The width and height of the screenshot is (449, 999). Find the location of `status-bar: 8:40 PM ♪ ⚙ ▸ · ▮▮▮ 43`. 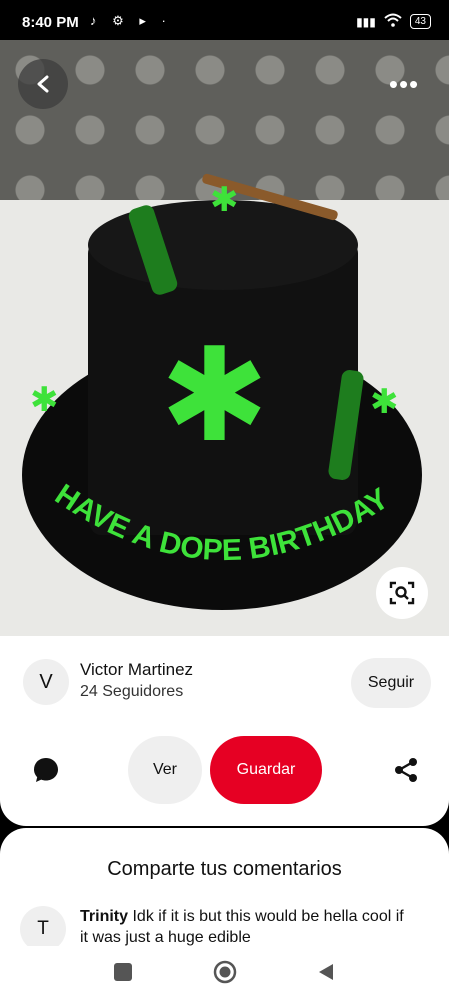

status-bar: 8:40 PM ♪ ⚙ ▸ · ▮▮▮ 43 is located at coordinates (224, 20).